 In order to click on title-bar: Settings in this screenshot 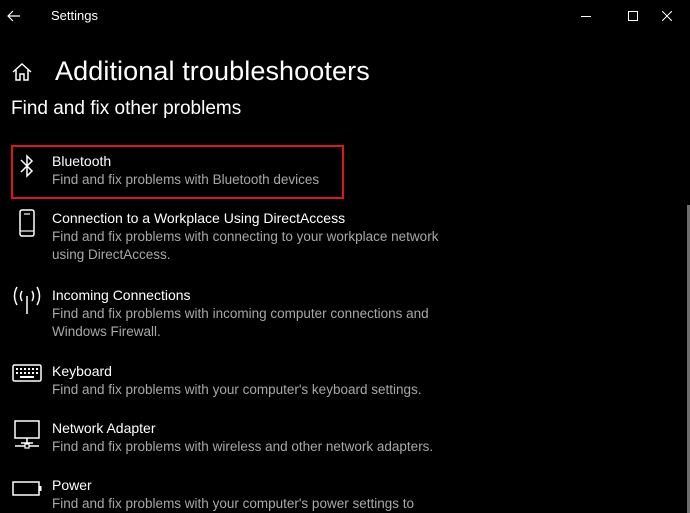, I will do `click(345, 16)`.